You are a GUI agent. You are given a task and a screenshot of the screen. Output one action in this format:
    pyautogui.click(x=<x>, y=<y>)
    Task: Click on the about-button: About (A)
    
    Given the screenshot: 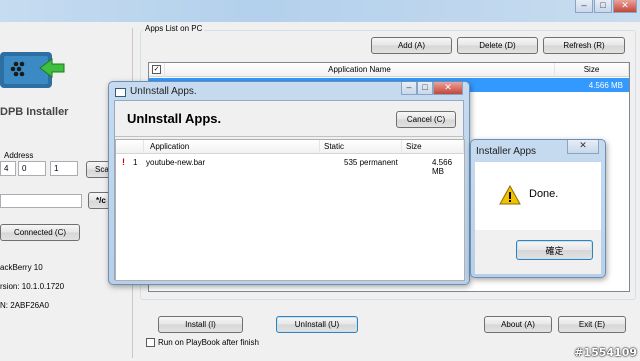 What is the action you would take?
    pyautogui.click(x=518, y=324)
    